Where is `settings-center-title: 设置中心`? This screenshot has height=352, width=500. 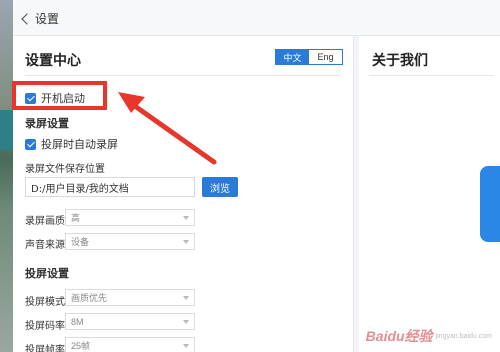
settings-center-title: 设置中心 is located at coordinates (53, 60).